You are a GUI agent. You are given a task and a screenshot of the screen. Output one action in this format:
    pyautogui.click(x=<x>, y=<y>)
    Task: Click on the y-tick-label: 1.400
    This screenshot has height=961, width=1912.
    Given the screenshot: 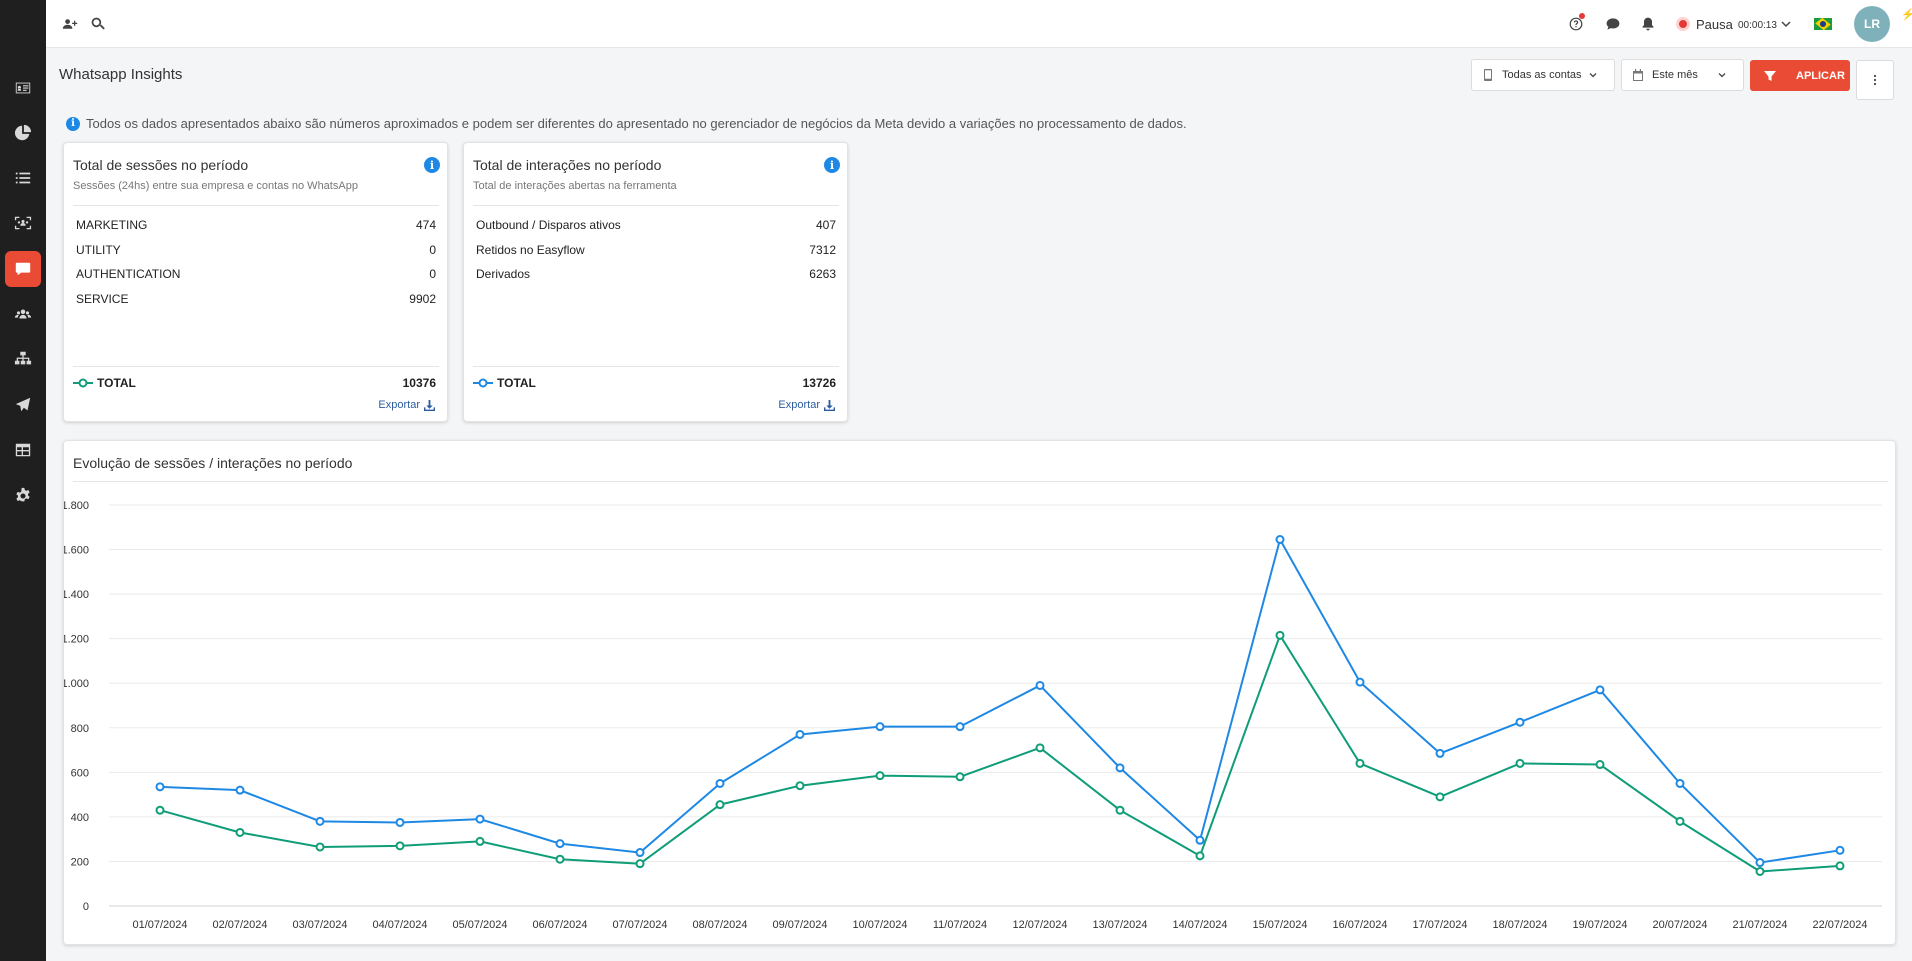 What is the action you would take?
    pyautogui.click(x=76, y=595)
    